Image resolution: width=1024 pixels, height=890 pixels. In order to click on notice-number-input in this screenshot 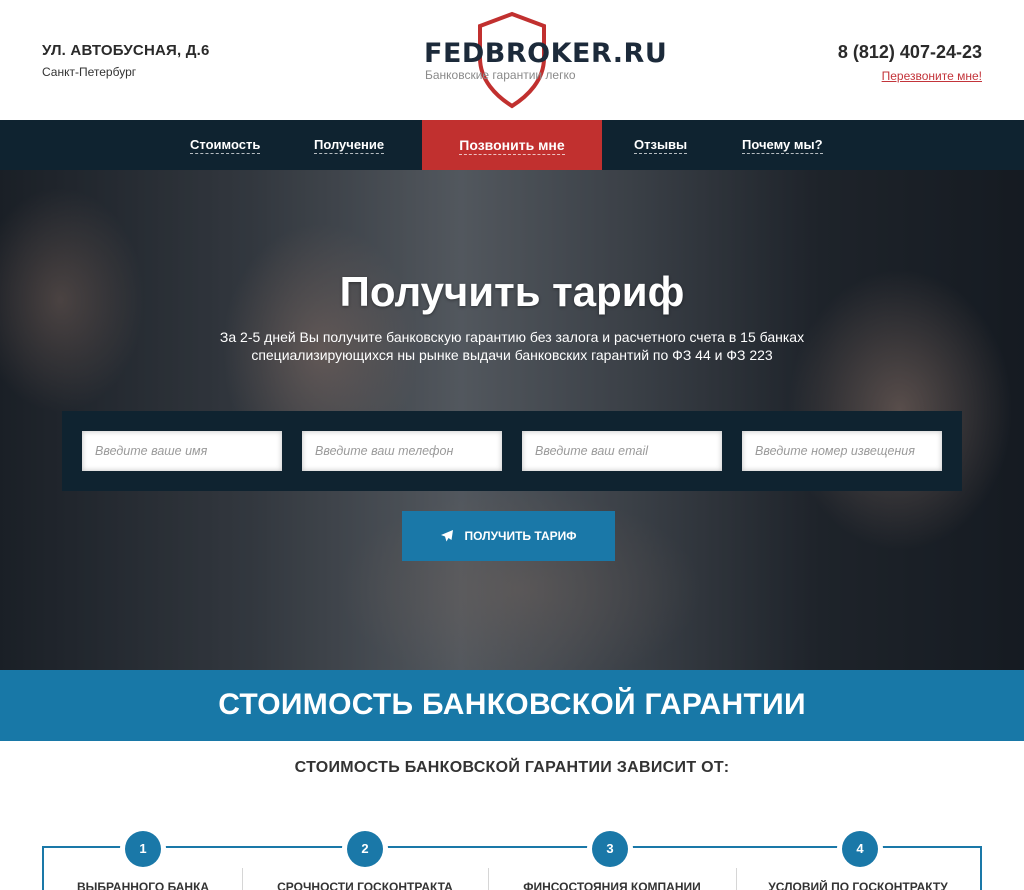, I will do `click(842, 451)`.